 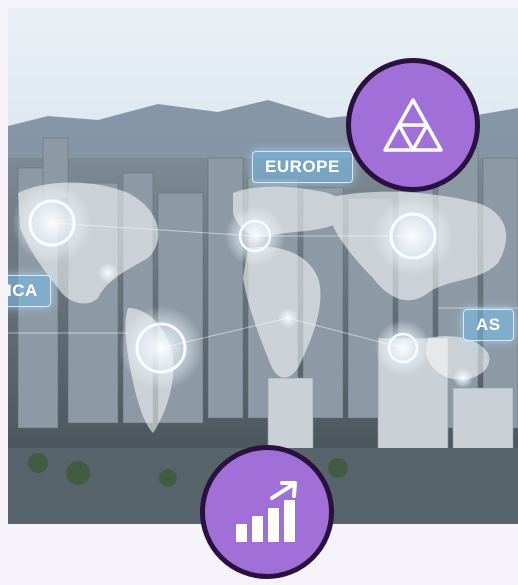 What do you see at coordinates (488, 325) in the screenshot?
I see `asia-label: AS` at bounding box center [488, 325].